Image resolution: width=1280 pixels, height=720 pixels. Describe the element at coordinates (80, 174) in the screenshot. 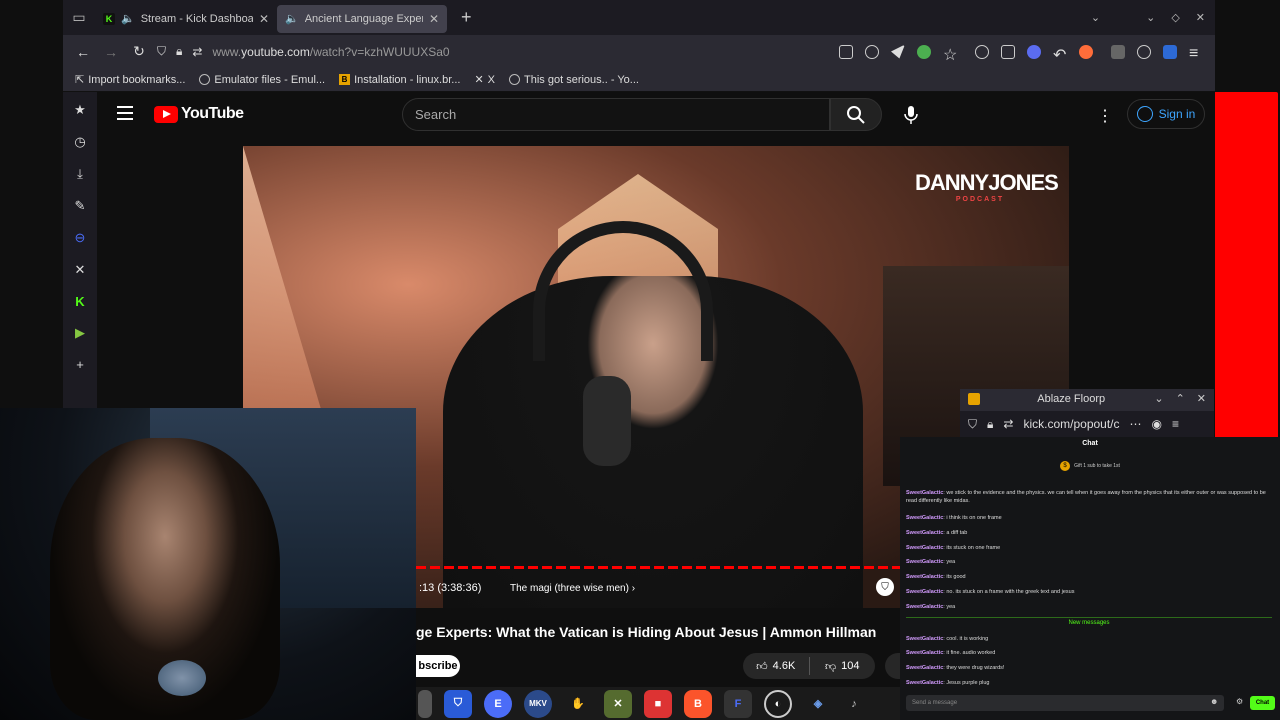

I see `downloads-icon: ⤓` at that location.